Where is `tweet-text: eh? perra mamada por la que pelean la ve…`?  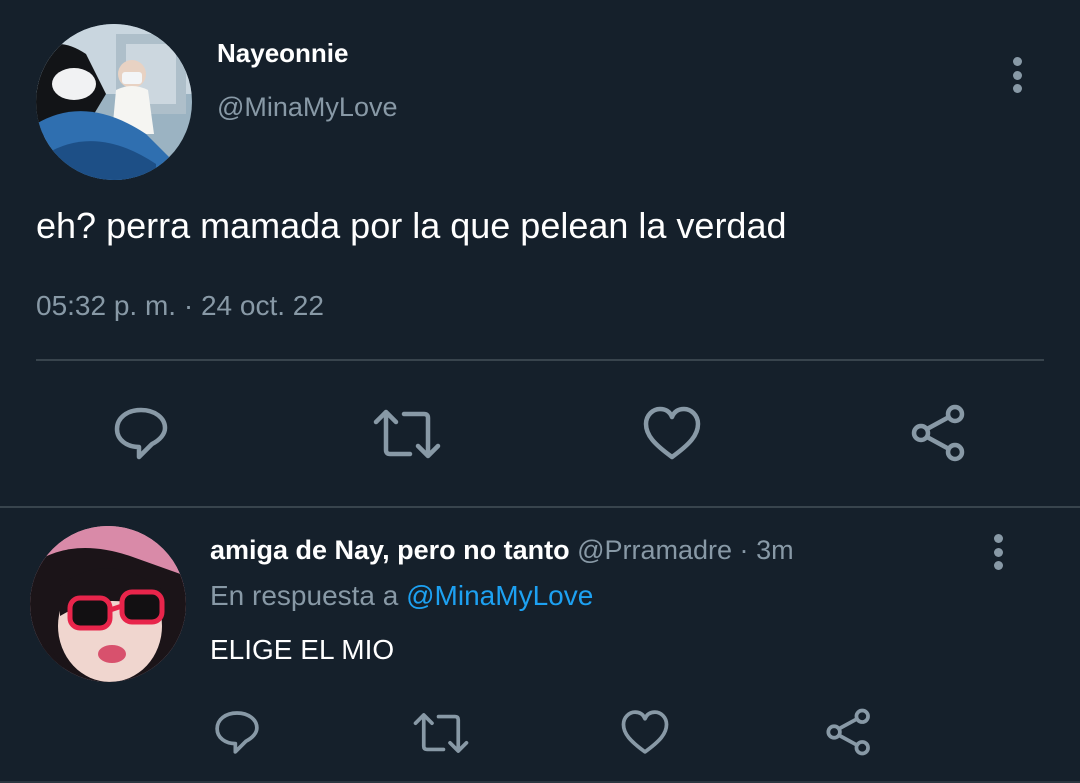 tweet-text: eh? perra mamada por la que pelean la ve… is located at coordinates (411, 225).